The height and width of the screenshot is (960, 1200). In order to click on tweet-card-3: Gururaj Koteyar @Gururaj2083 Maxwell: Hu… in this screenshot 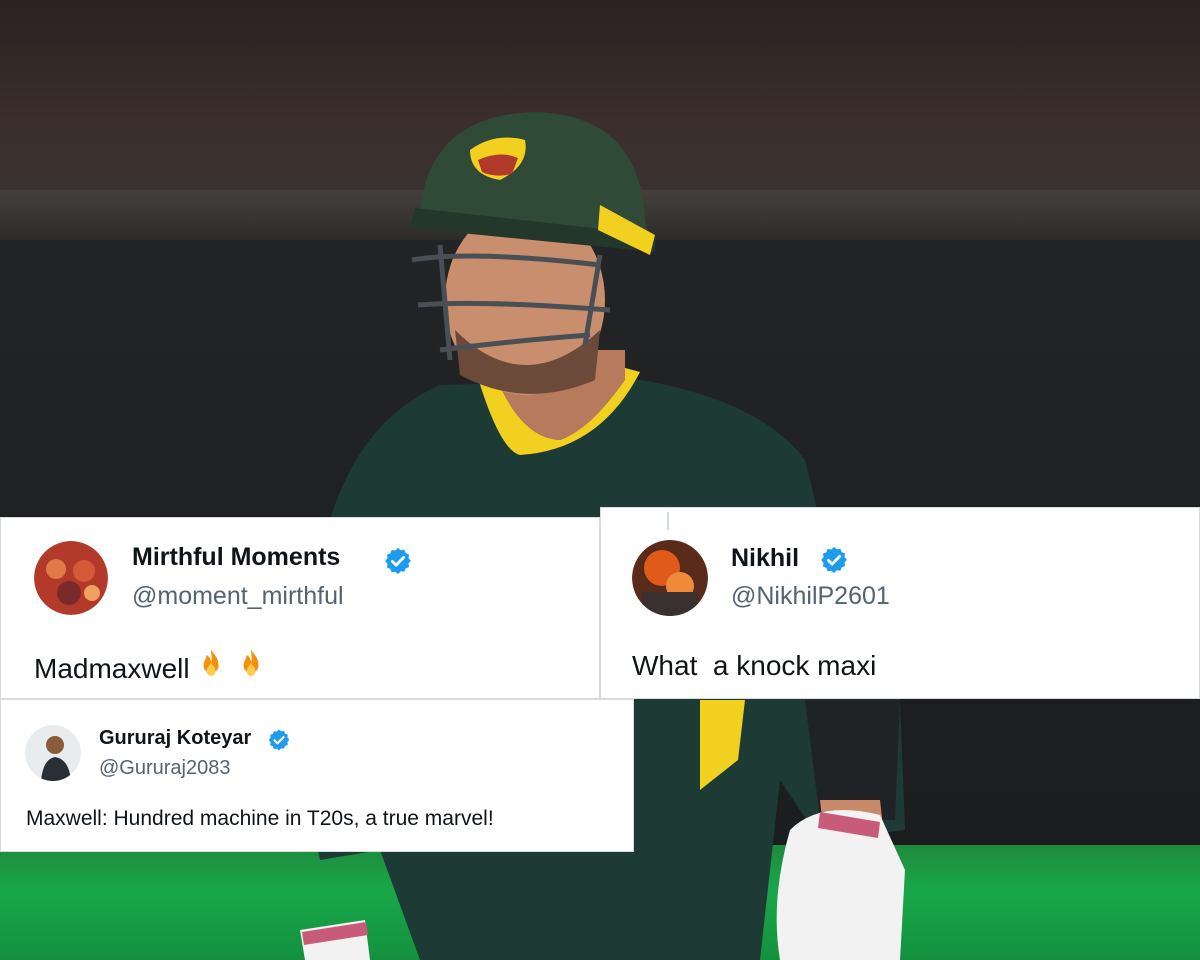, I will do `click(317, 775)`.